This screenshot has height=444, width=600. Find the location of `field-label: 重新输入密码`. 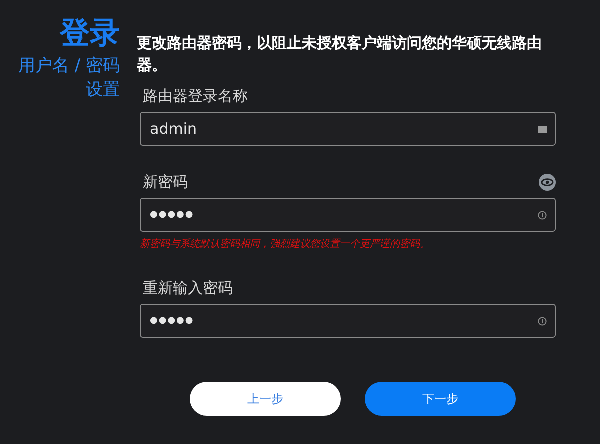

field-label: 重新输入密码 is located at coordinates (188, 288).